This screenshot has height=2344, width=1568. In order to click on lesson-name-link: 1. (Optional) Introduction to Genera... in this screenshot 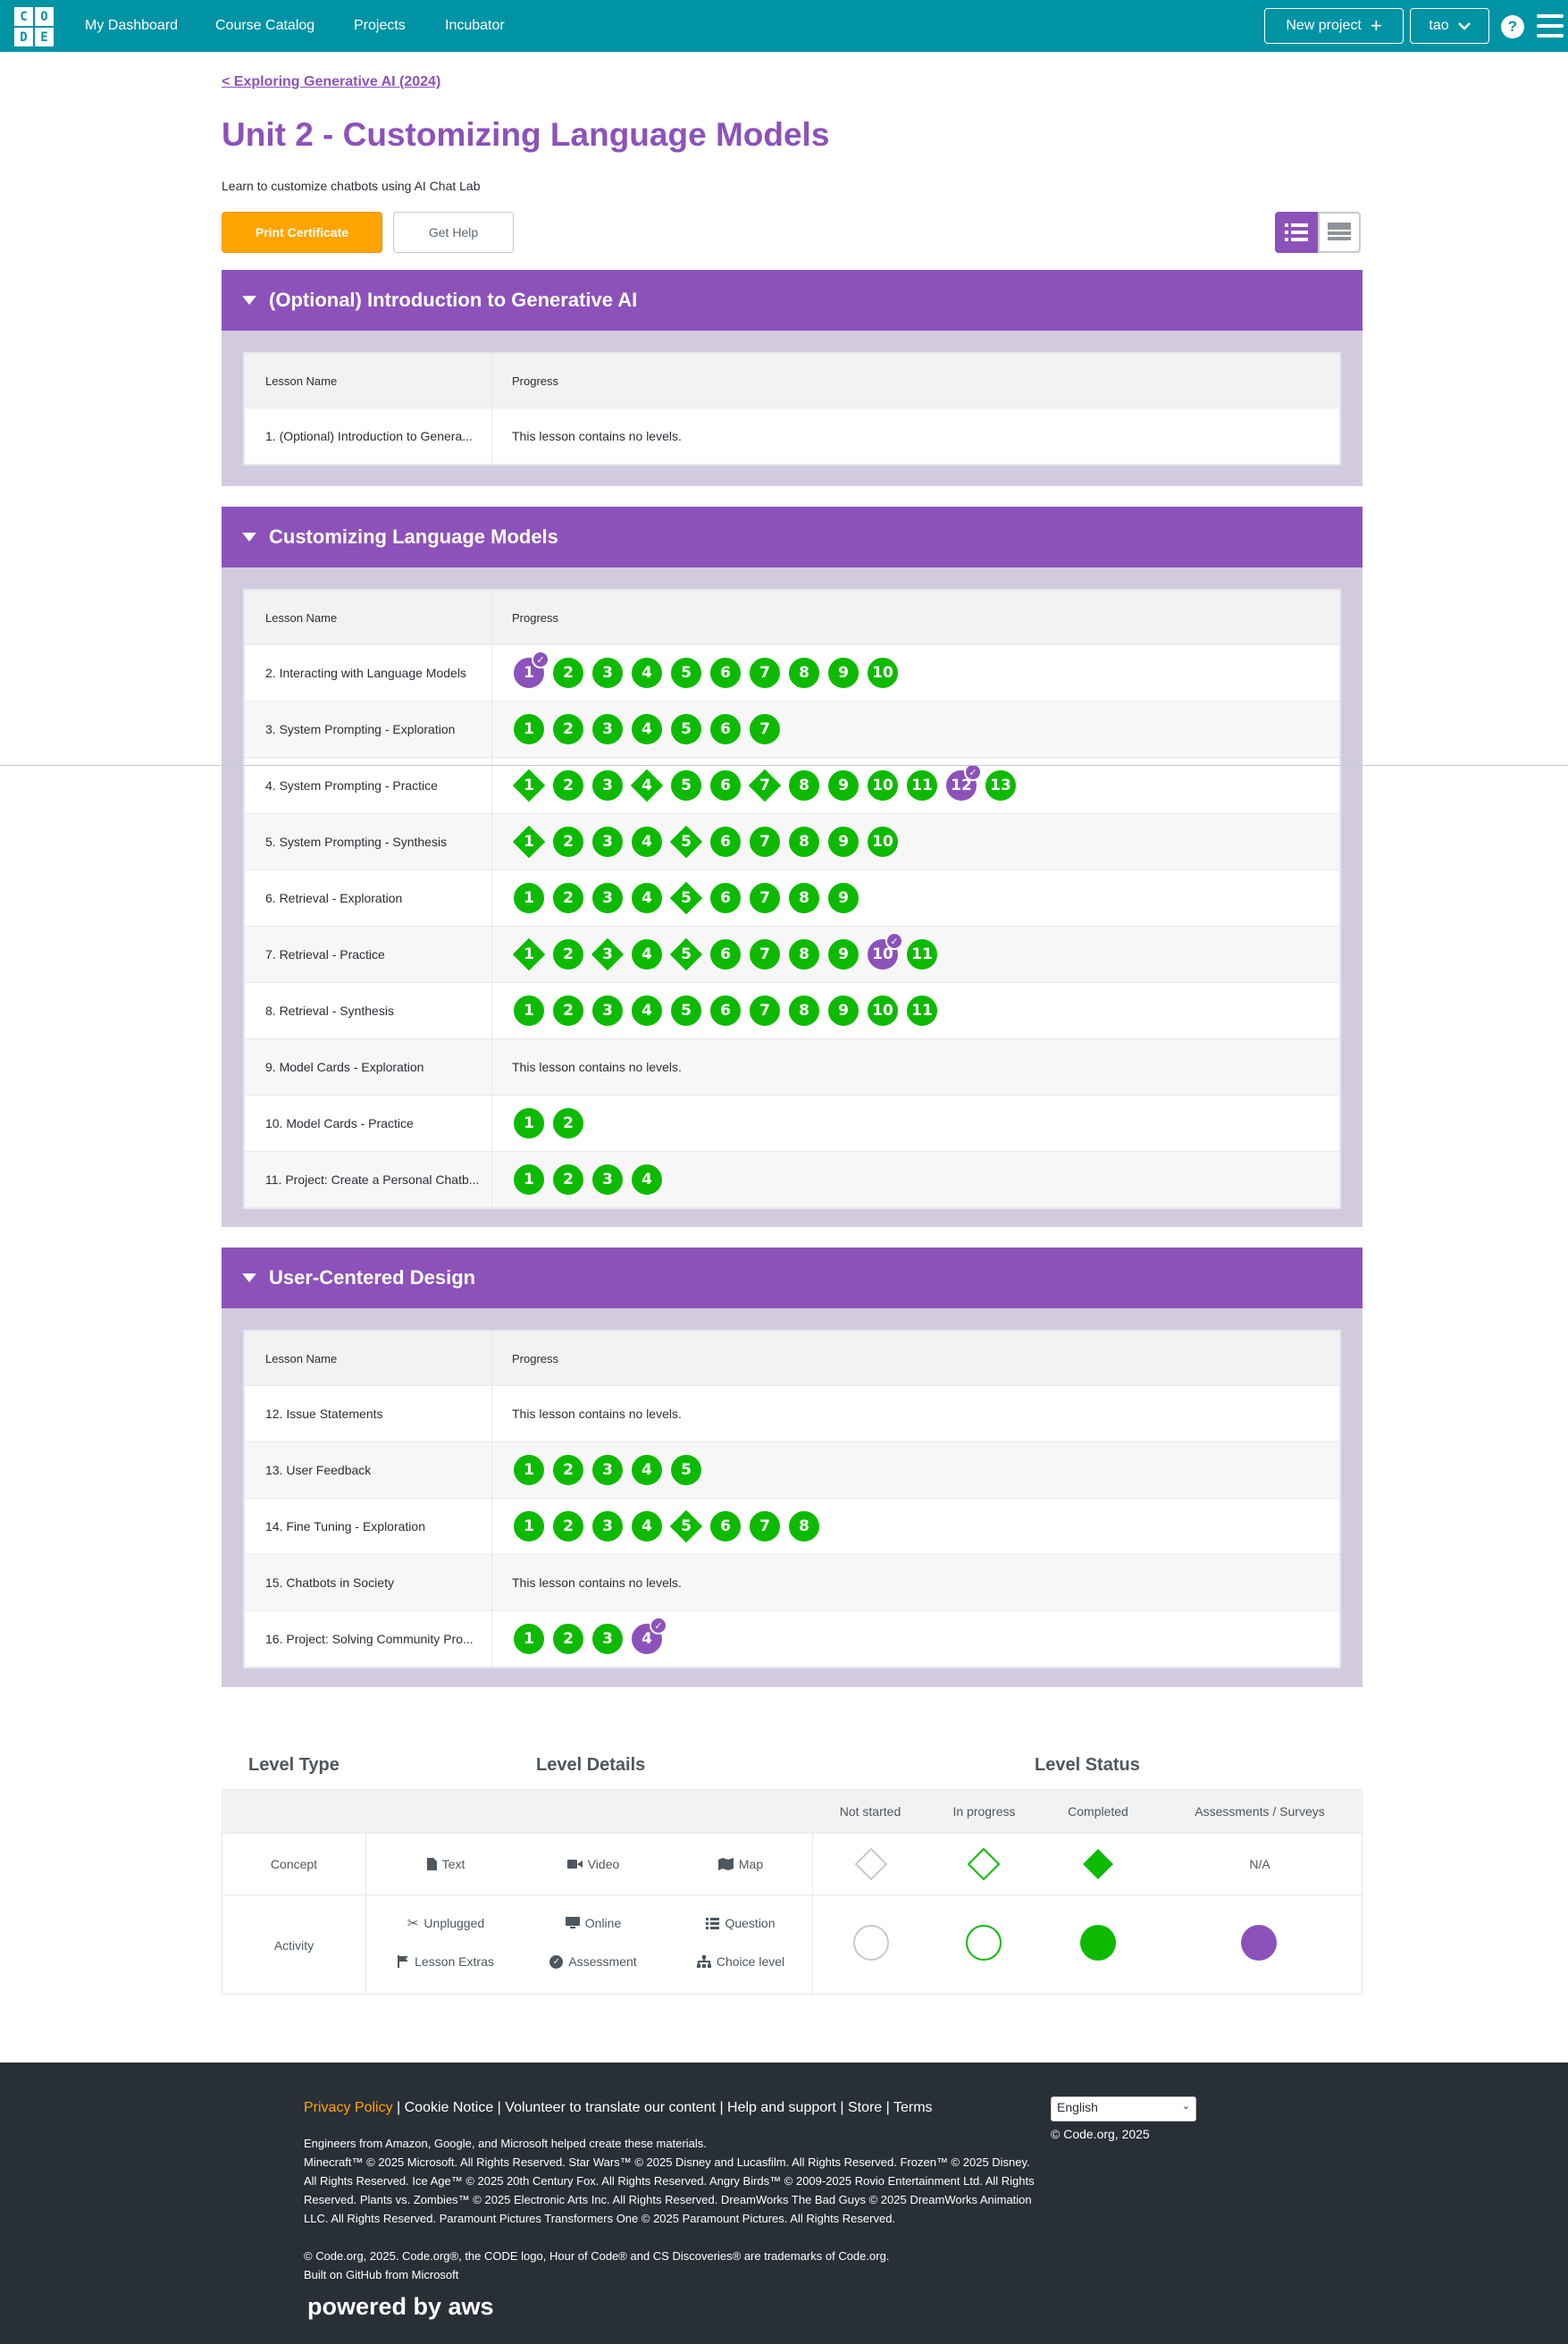, I will do `click(368, 436)`.